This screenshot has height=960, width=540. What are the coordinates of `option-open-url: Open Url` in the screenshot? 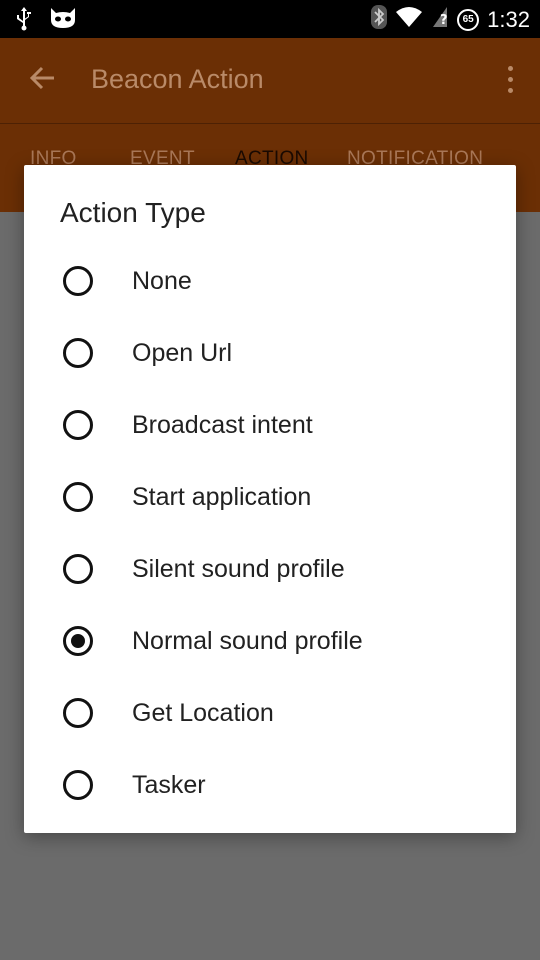 It's located at (270, 353).